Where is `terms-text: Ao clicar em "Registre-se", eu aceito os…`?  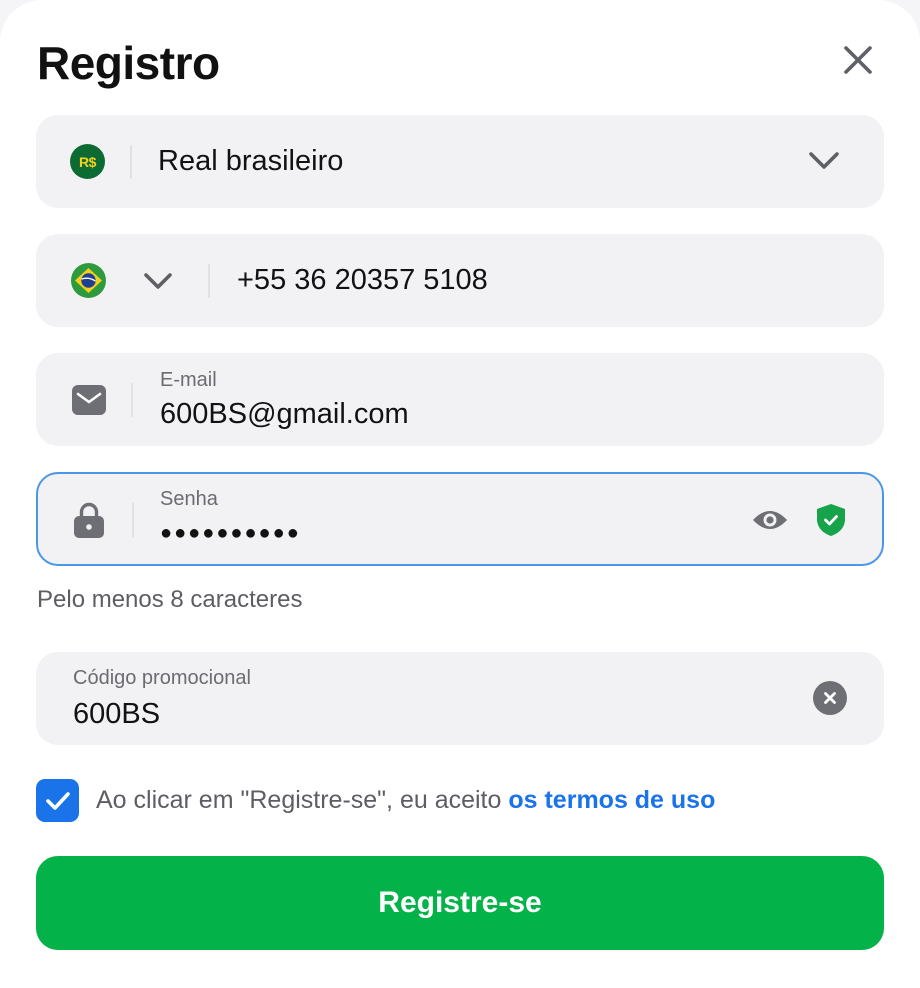 terms-text: Ao clicar em "Registre-se", eu aceito os… is located at coordinates (405, 800).